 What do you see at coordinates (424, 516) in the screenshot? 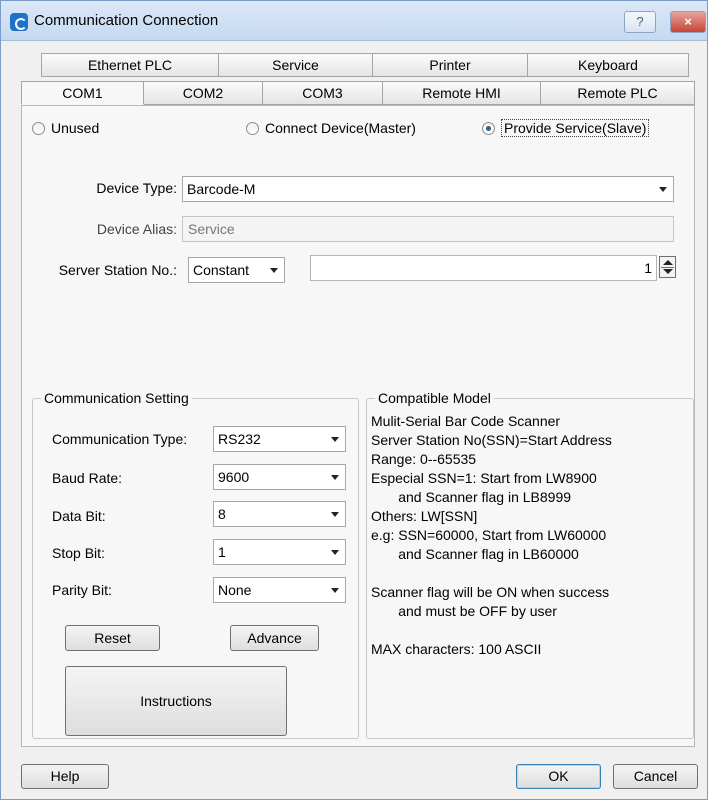
I see `info-line: Others: LW[SSN]` at bounding box center [424, 516].